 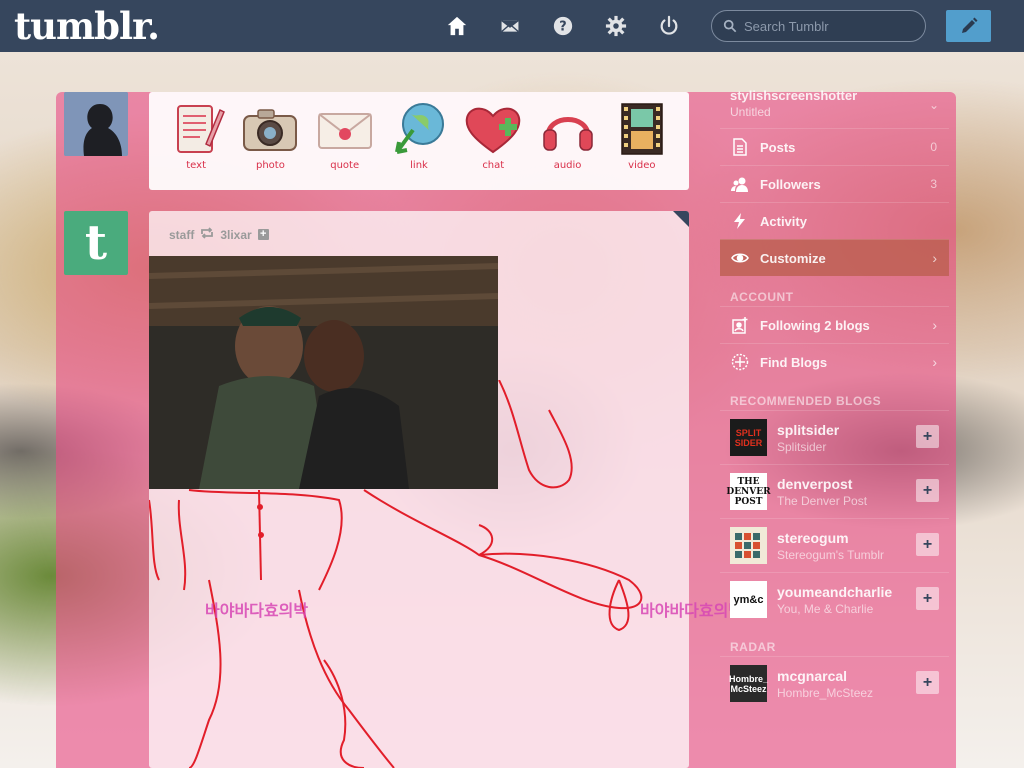 I want to click on blog-title: You, Me & Charlie, so click(x=825, y=608).